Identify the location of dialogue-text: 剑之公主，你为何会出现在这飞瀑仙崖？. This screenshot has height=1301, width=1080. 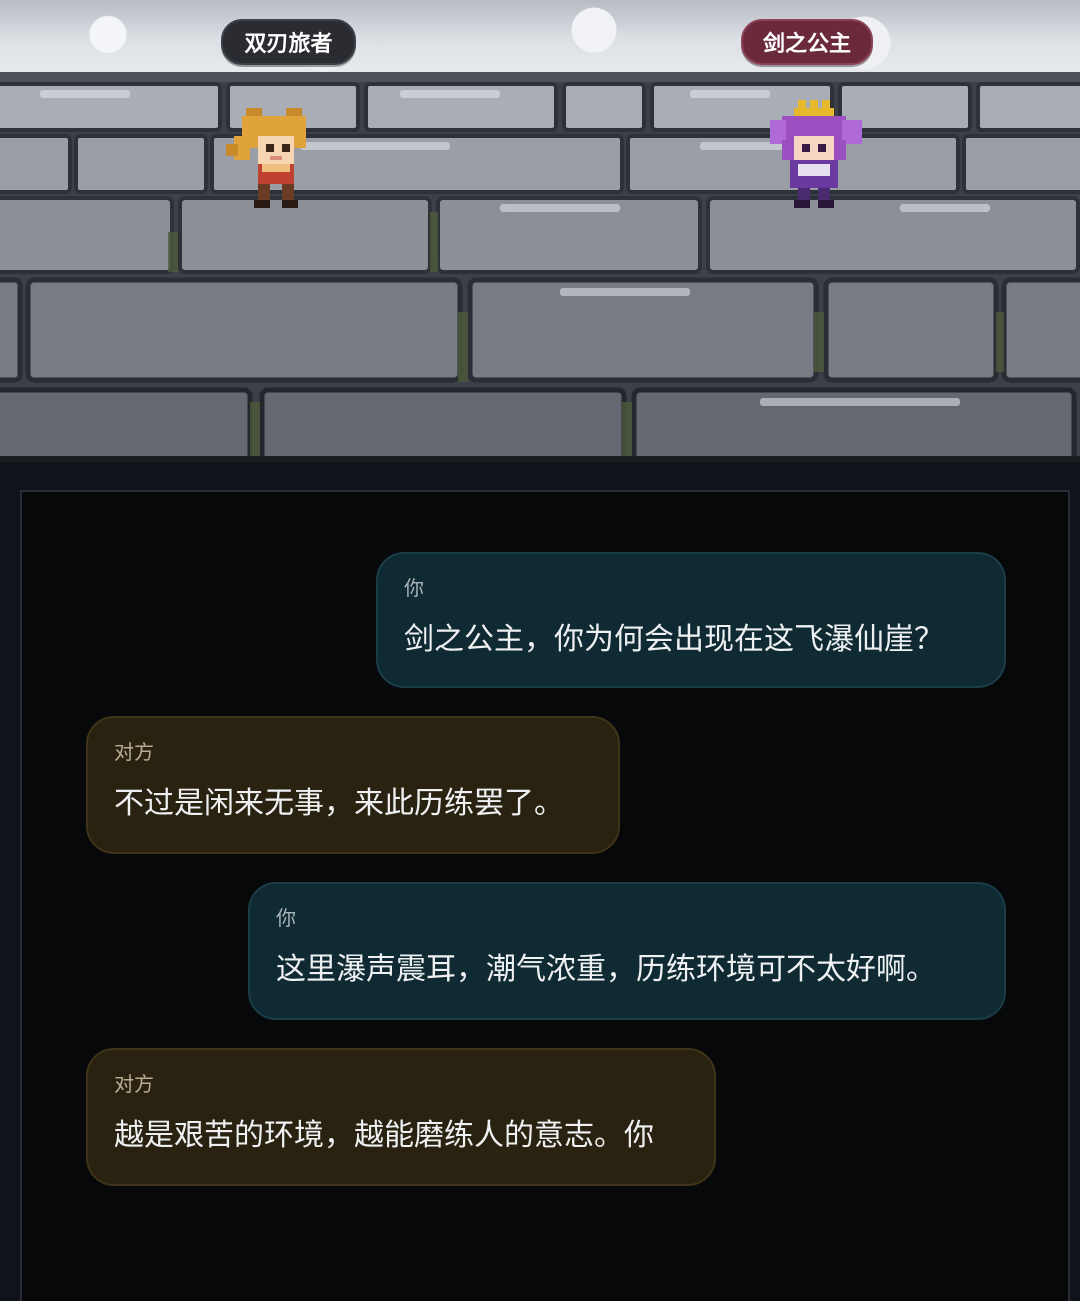
(674, 639).